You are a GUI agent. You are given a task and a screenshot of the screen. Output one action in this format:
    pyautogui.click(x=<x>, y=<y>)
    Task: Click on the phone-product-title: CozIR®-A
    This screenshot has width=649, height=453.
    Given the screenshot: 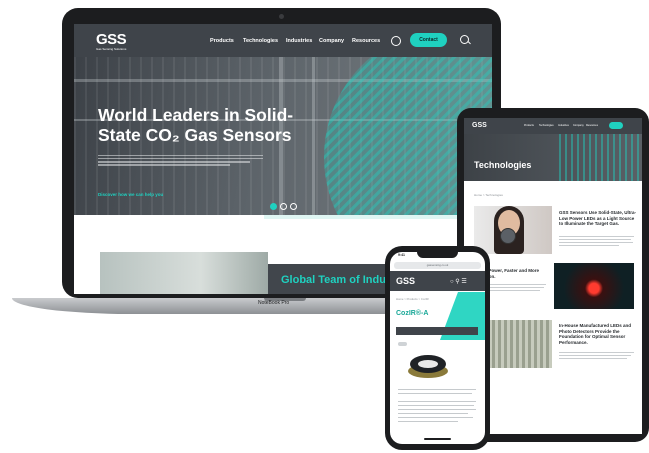 What is the action you would take?
    pyautogui.click(x=412, y=313)
    